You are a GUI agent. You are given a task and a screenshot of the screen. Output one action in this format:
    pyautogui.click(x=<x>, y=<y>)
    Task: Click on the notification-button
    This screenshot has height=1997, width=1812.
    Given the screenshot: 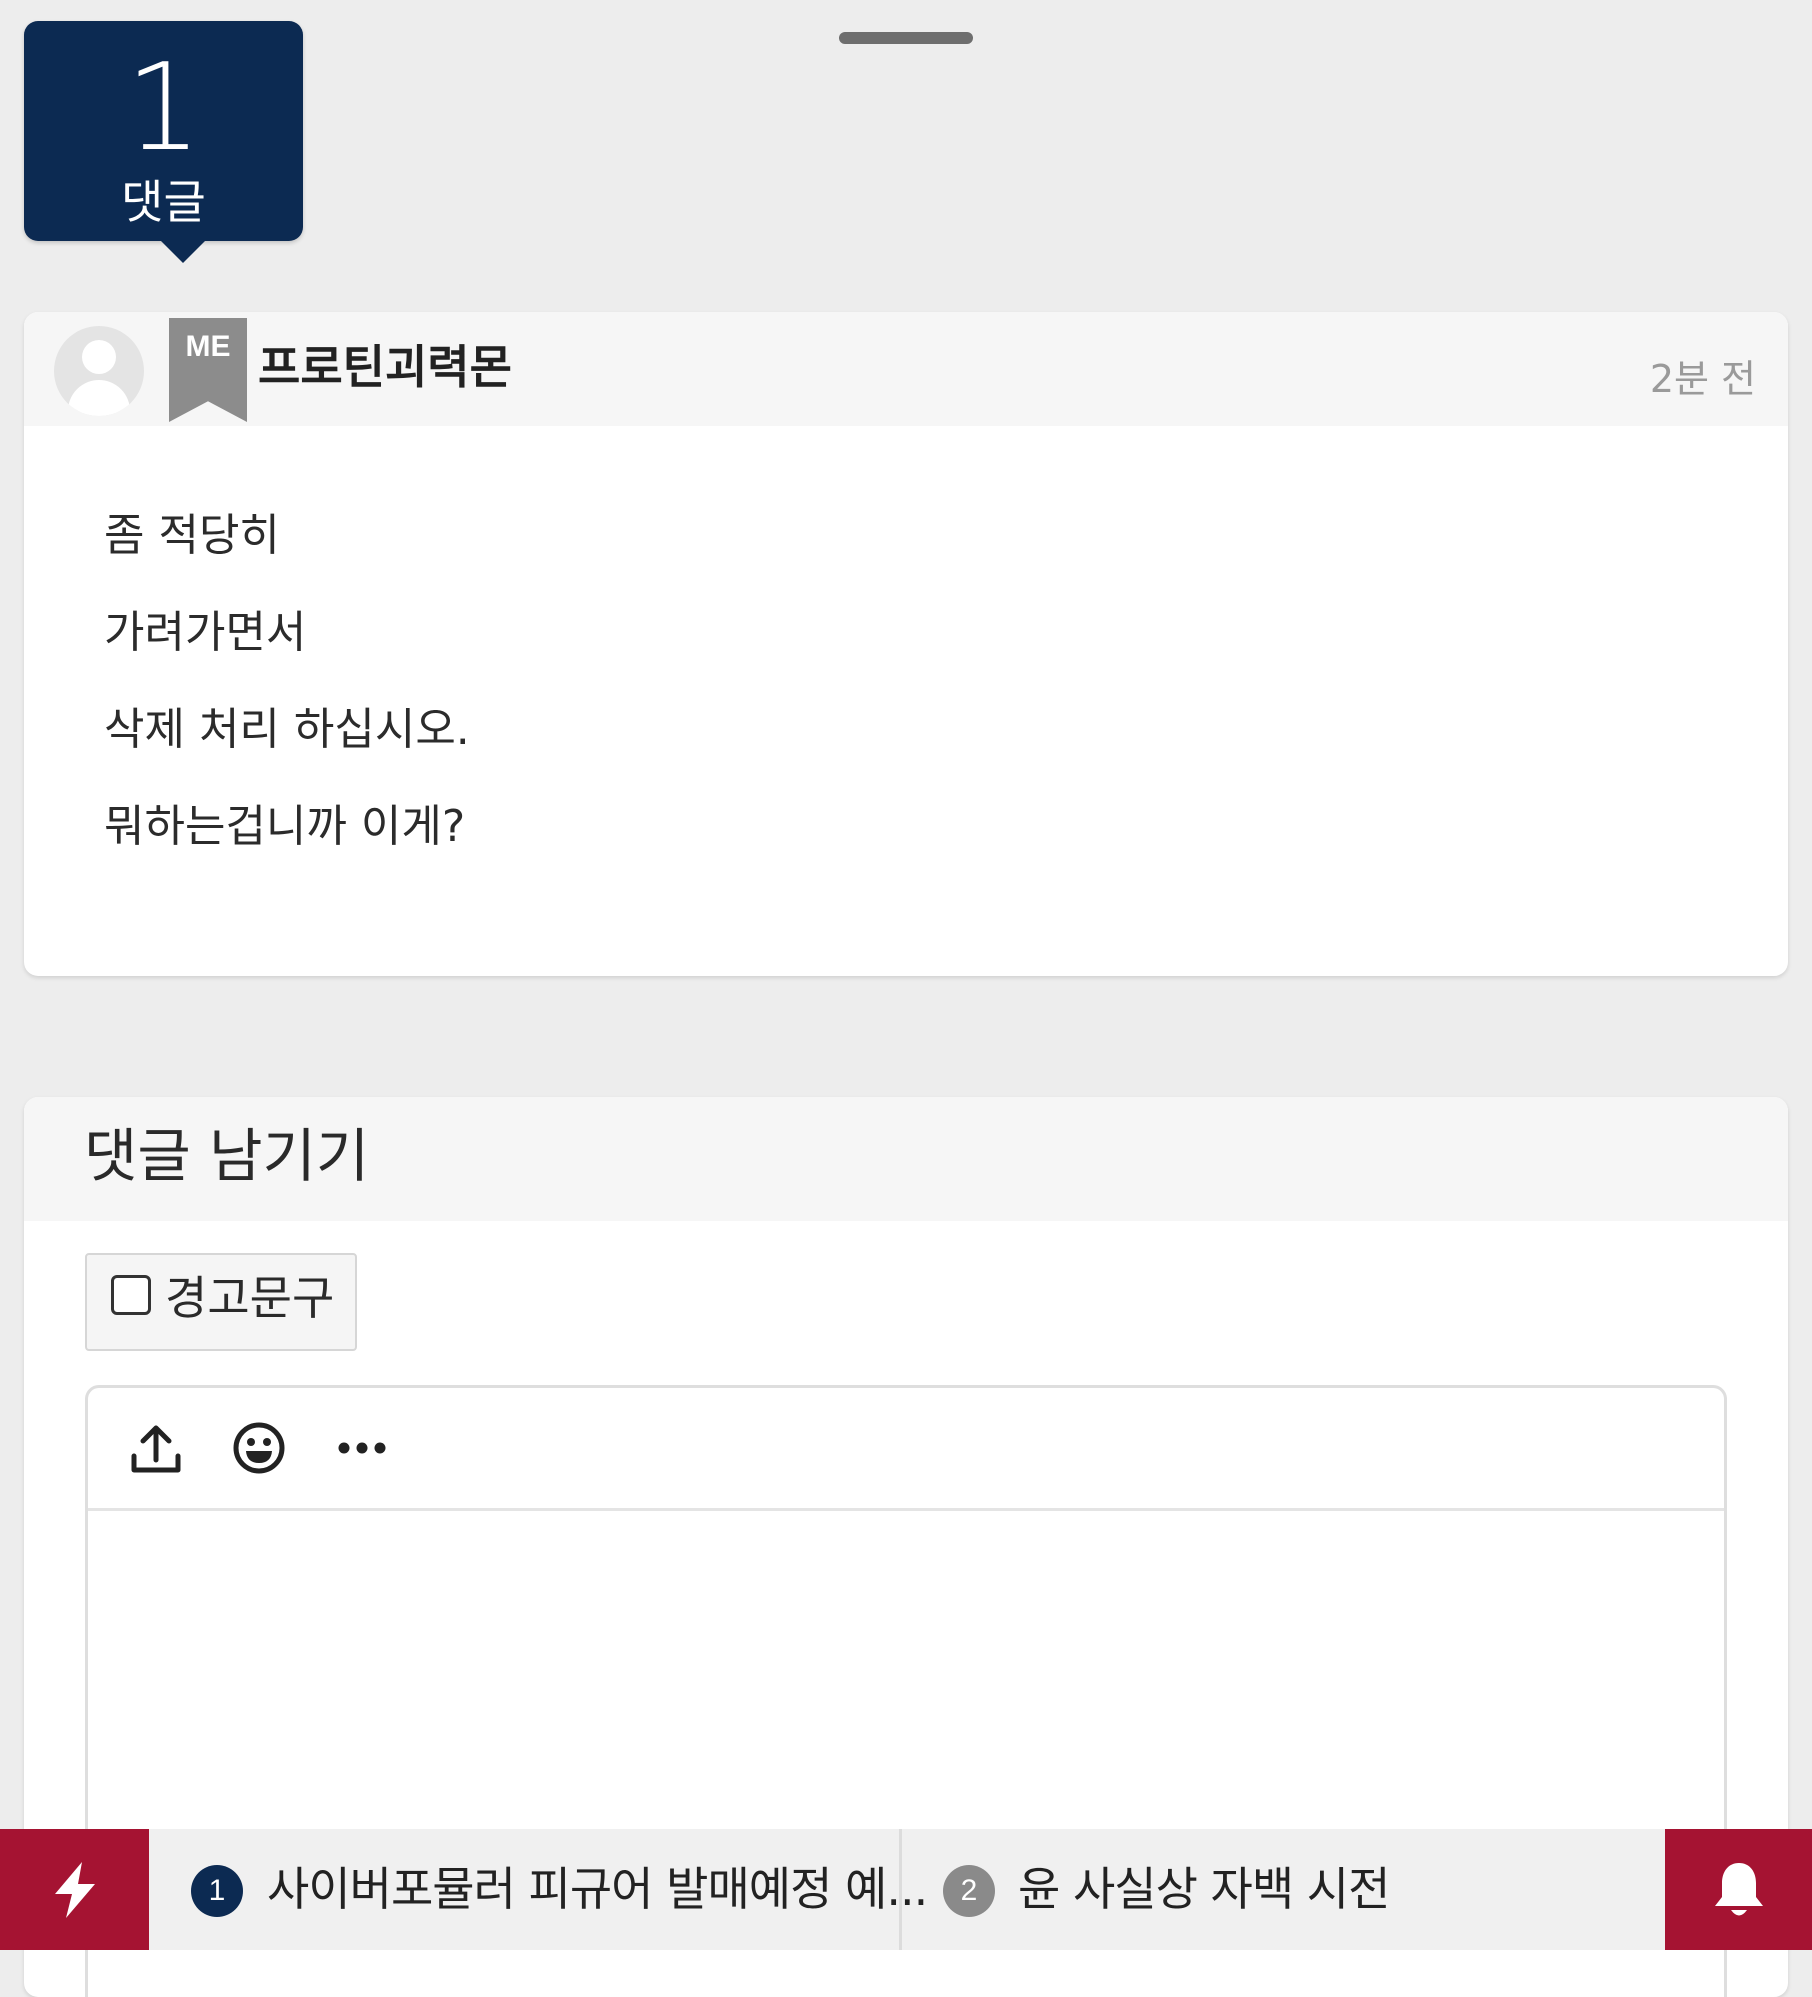 What is the action you would take?
    pyautogui.click(x=1738, y=1889)
    